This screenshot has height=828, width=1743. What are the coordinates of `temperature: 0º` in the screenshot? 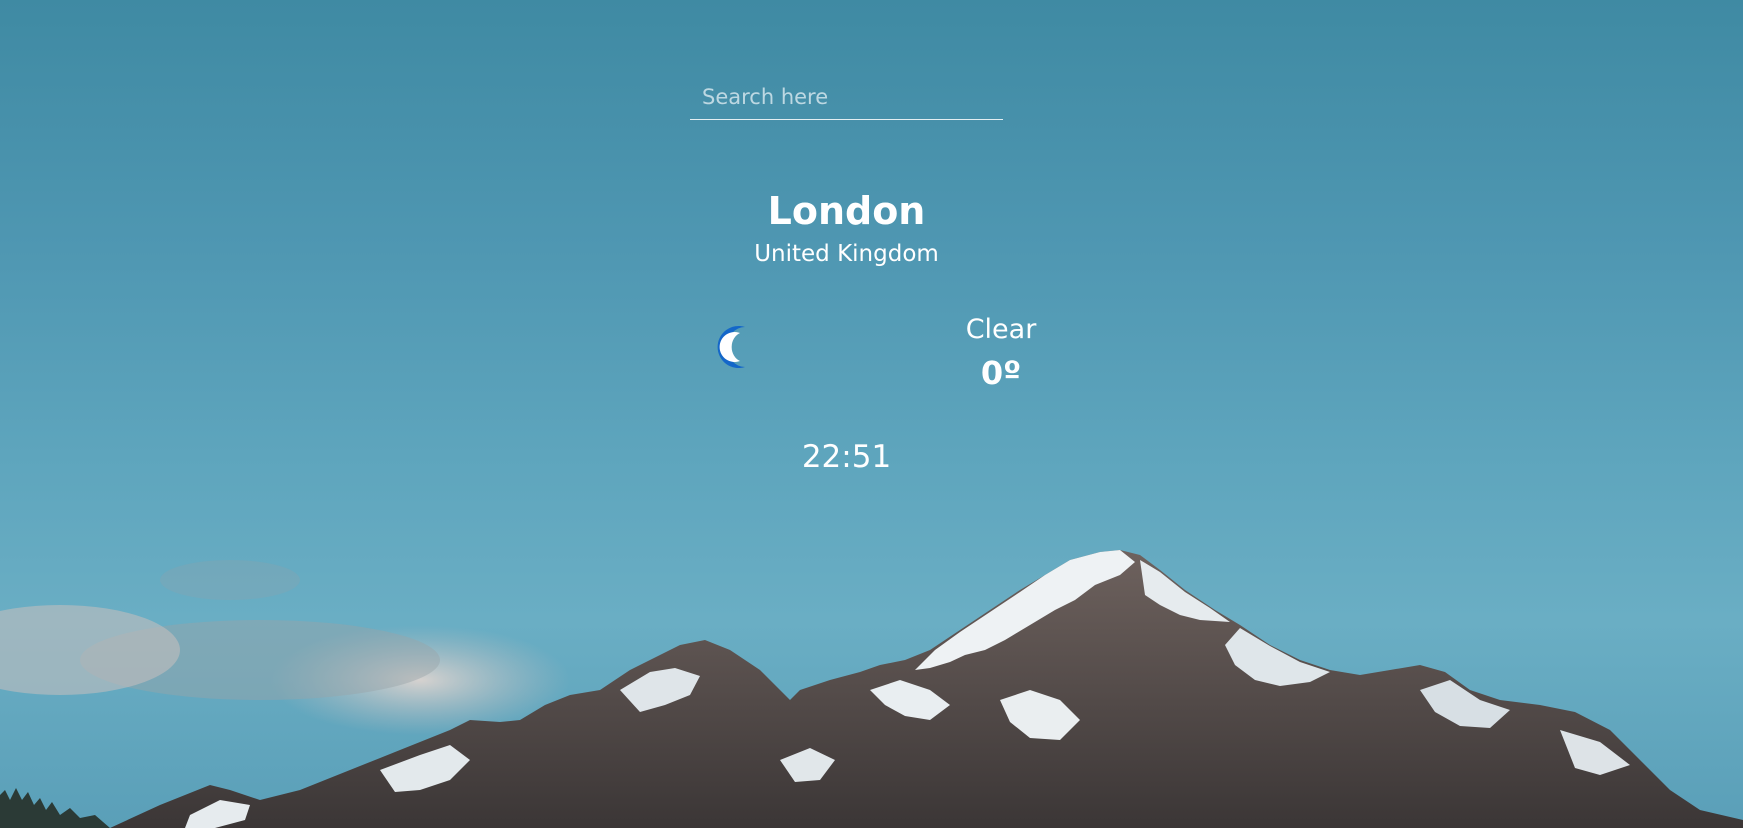 It's located at (1001, 373).